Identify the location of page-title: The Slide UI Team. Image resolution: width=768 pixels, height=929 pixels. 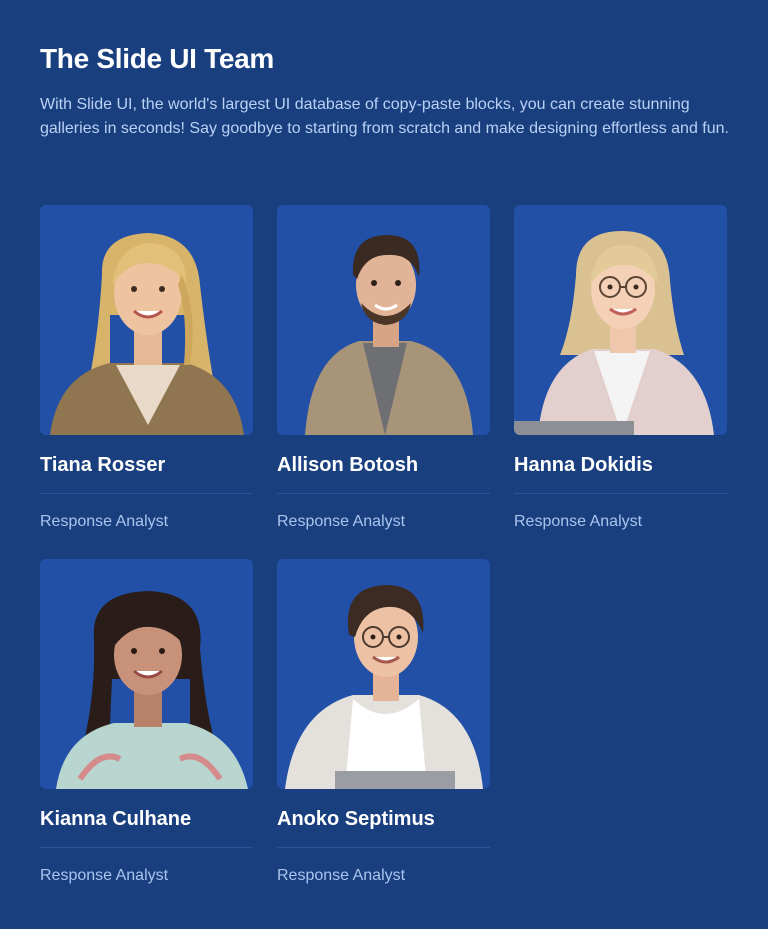
(157, 58).